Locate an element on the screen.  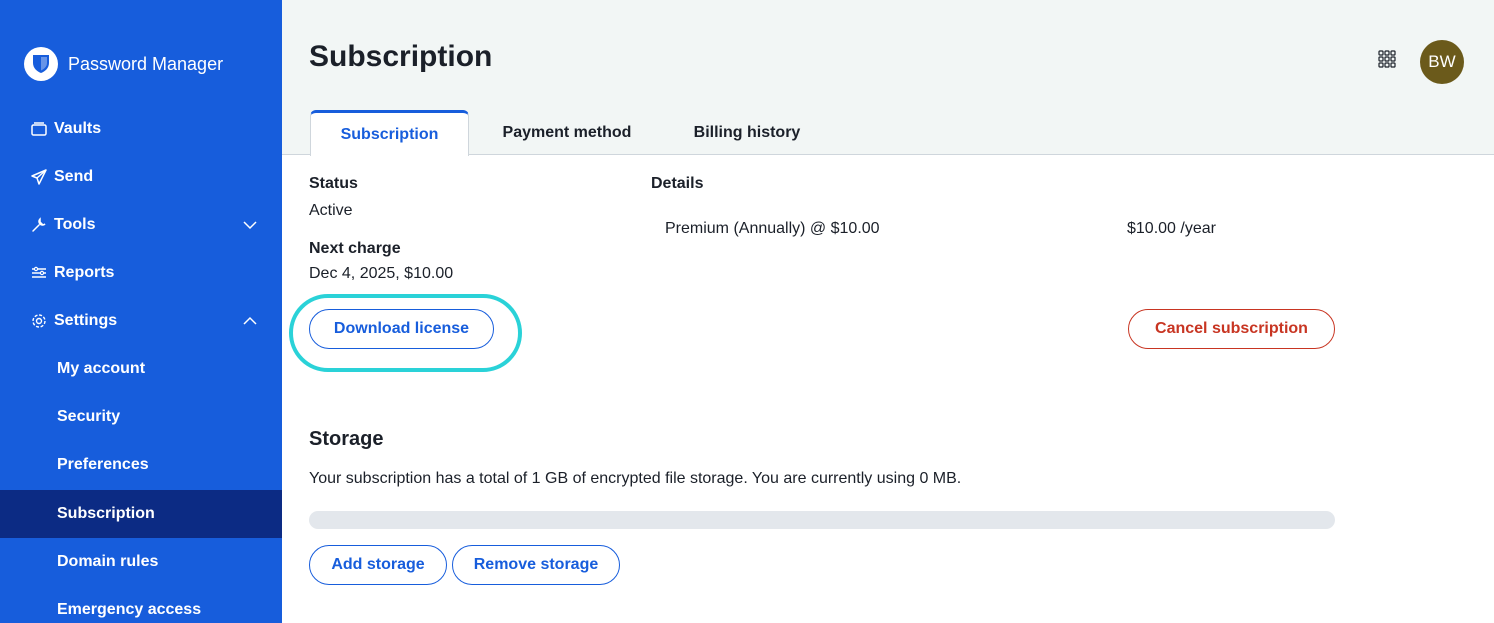
sidebar-item-emergency-access: Emergency access is located at coordinates (141, 604).